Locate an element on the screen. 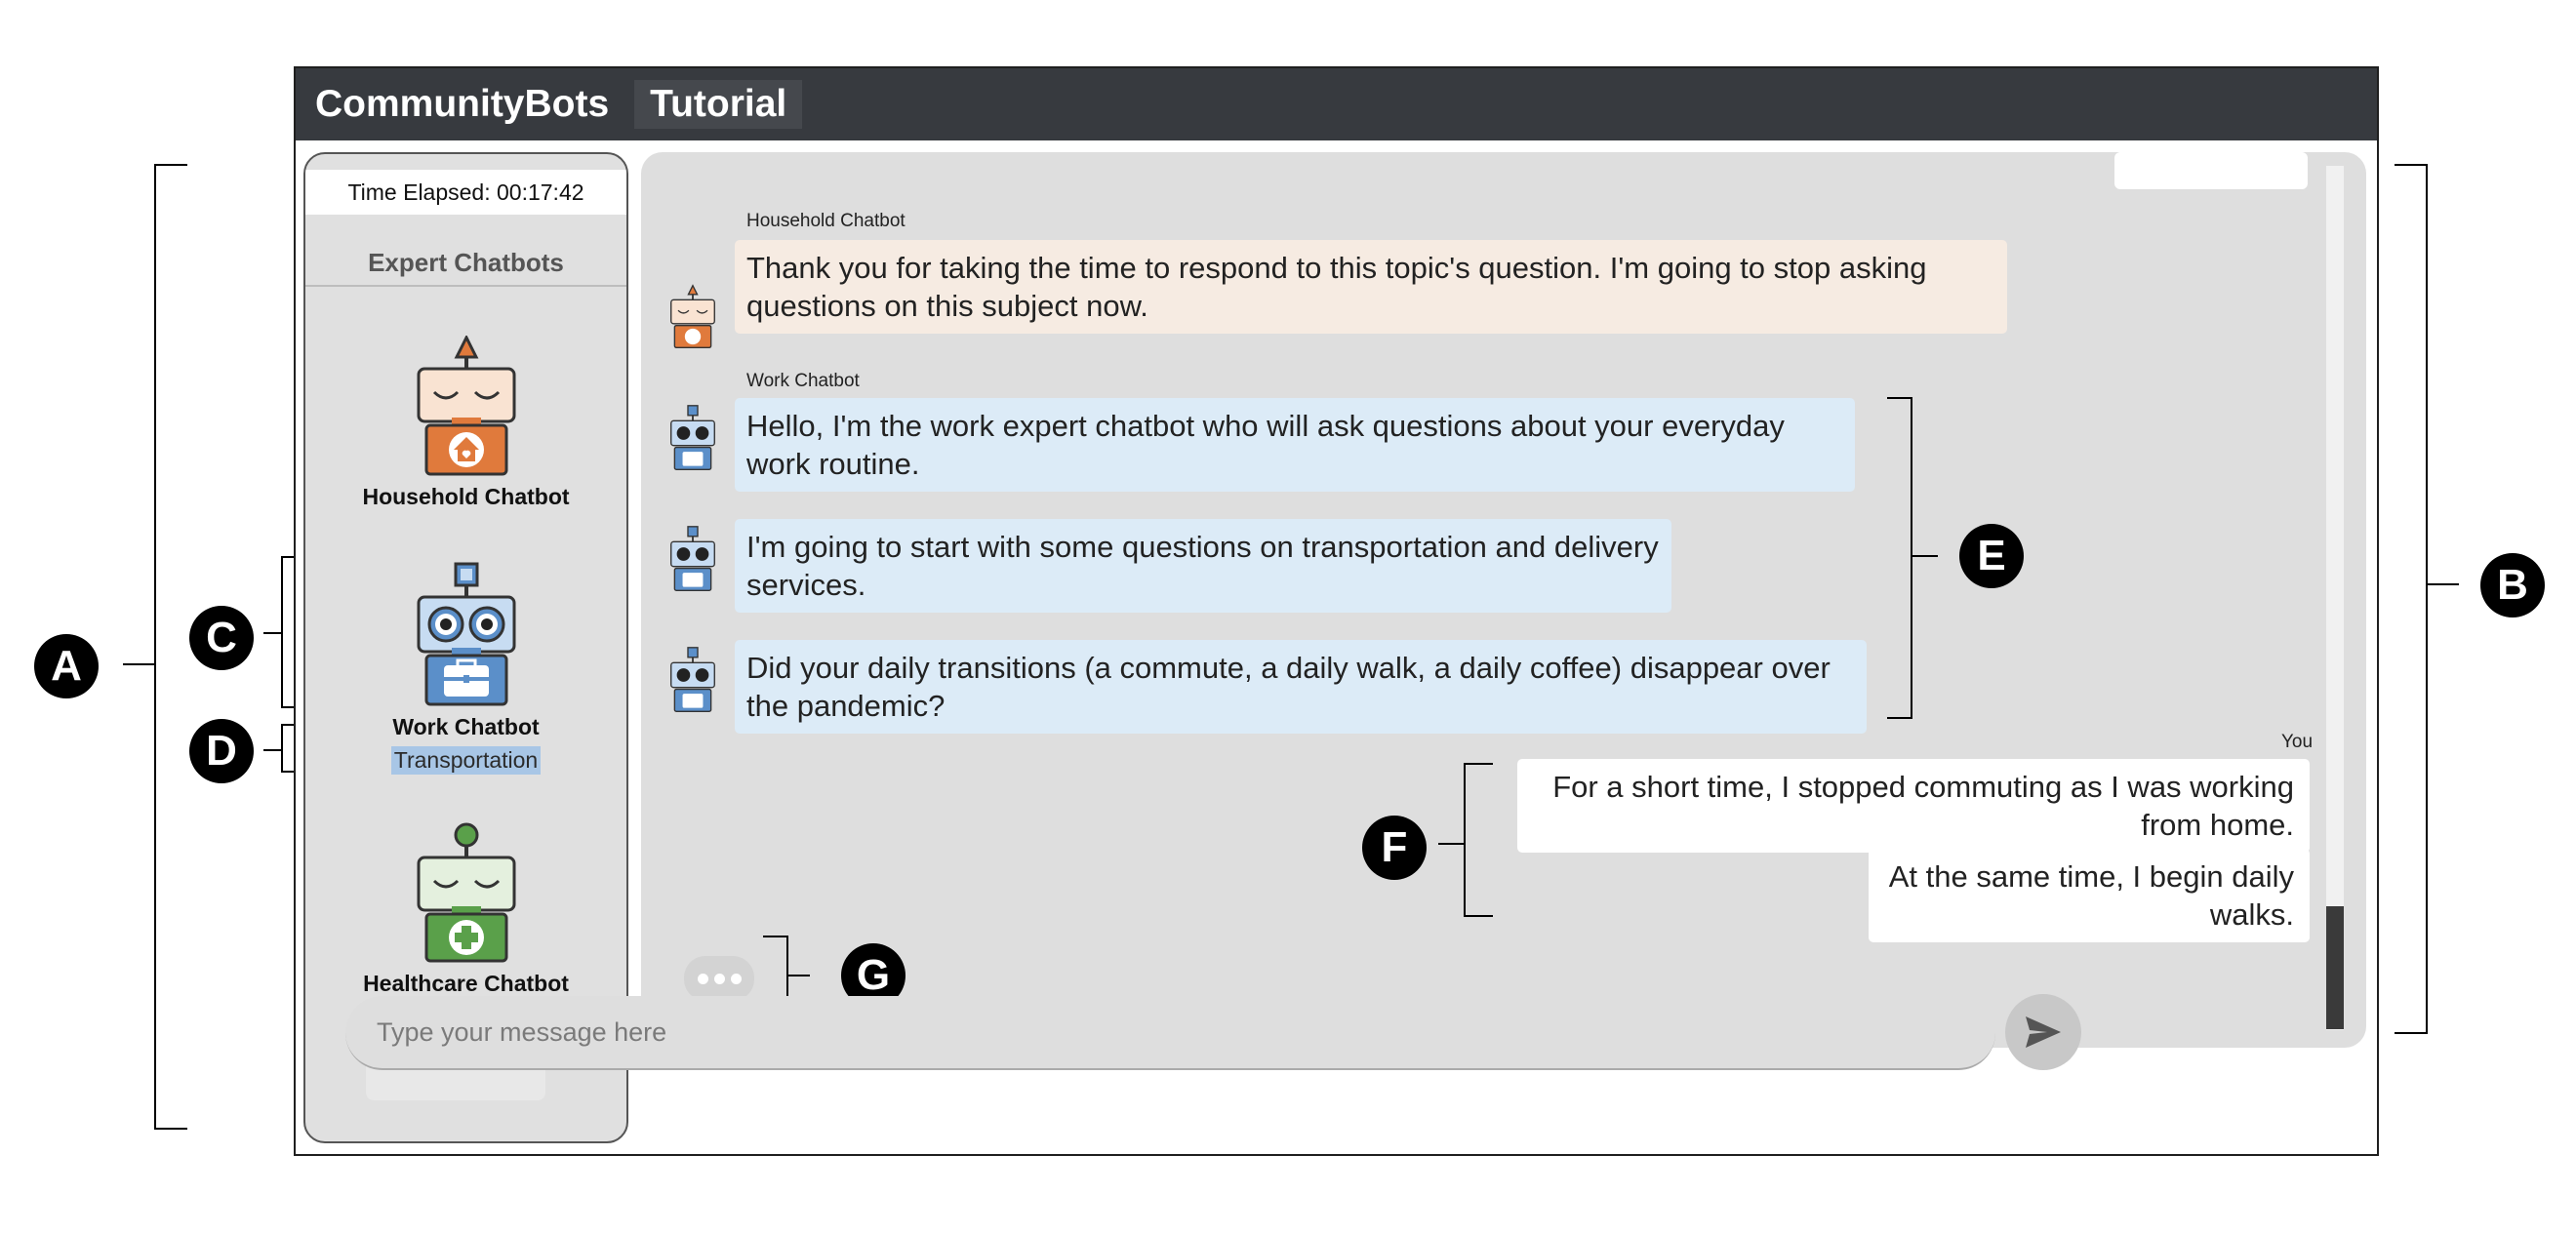 Image resolution: width=2576 pixels, height=1235 pixels. annotation-tick-d is located at coordinates (272, 750).